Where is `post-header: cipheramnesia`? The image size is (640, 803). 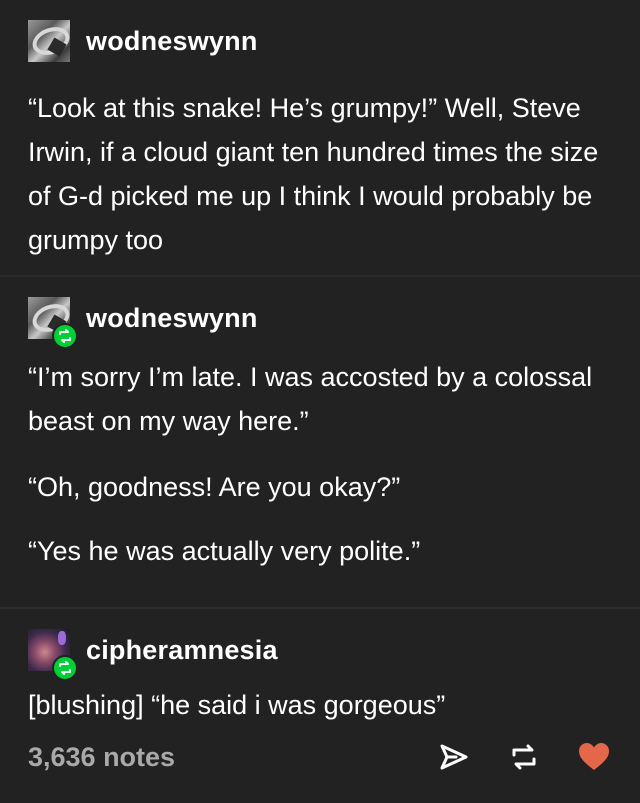 post-header: cipheramnesia is located at coordinates (320, 654).